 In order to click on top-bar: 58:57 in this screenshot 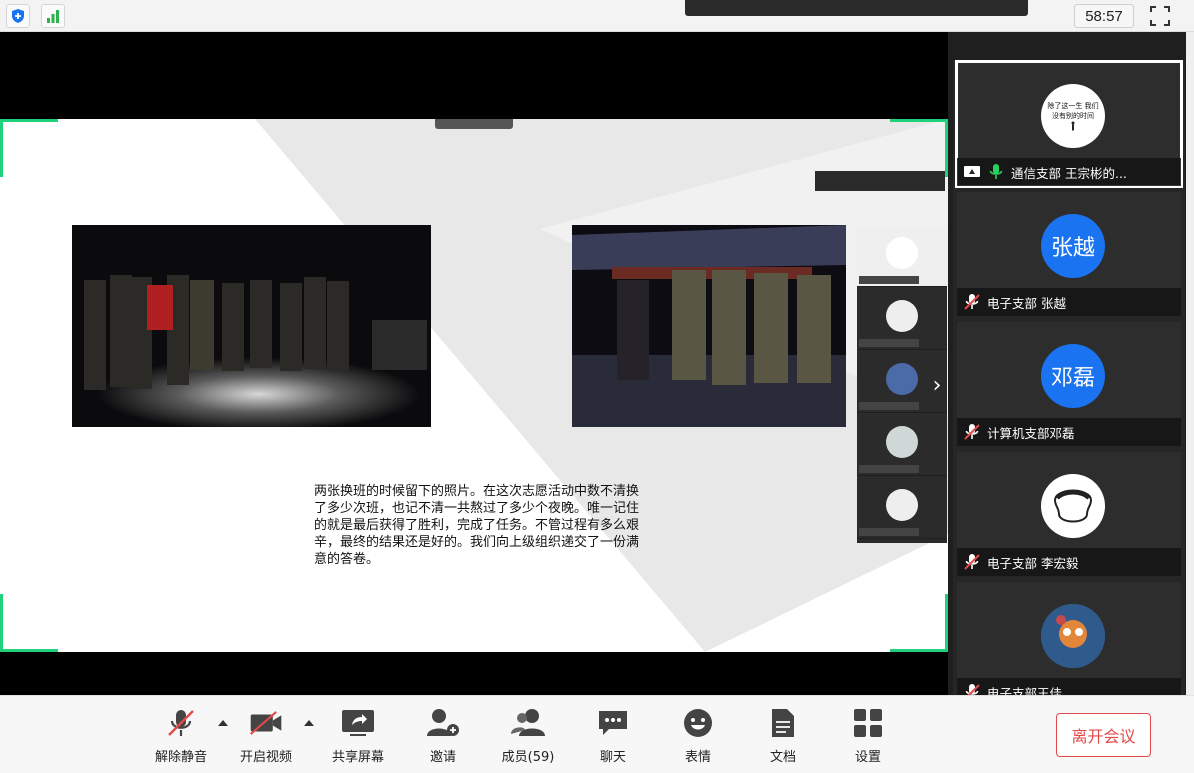, I will do `click(597, 16)`.